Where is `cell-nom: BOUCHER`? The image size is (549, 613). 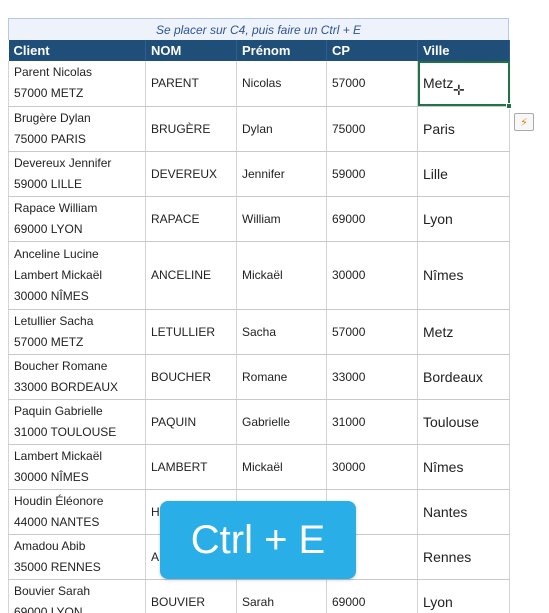
cell-nom: BOUCHER is located at coordinates (191, 377).